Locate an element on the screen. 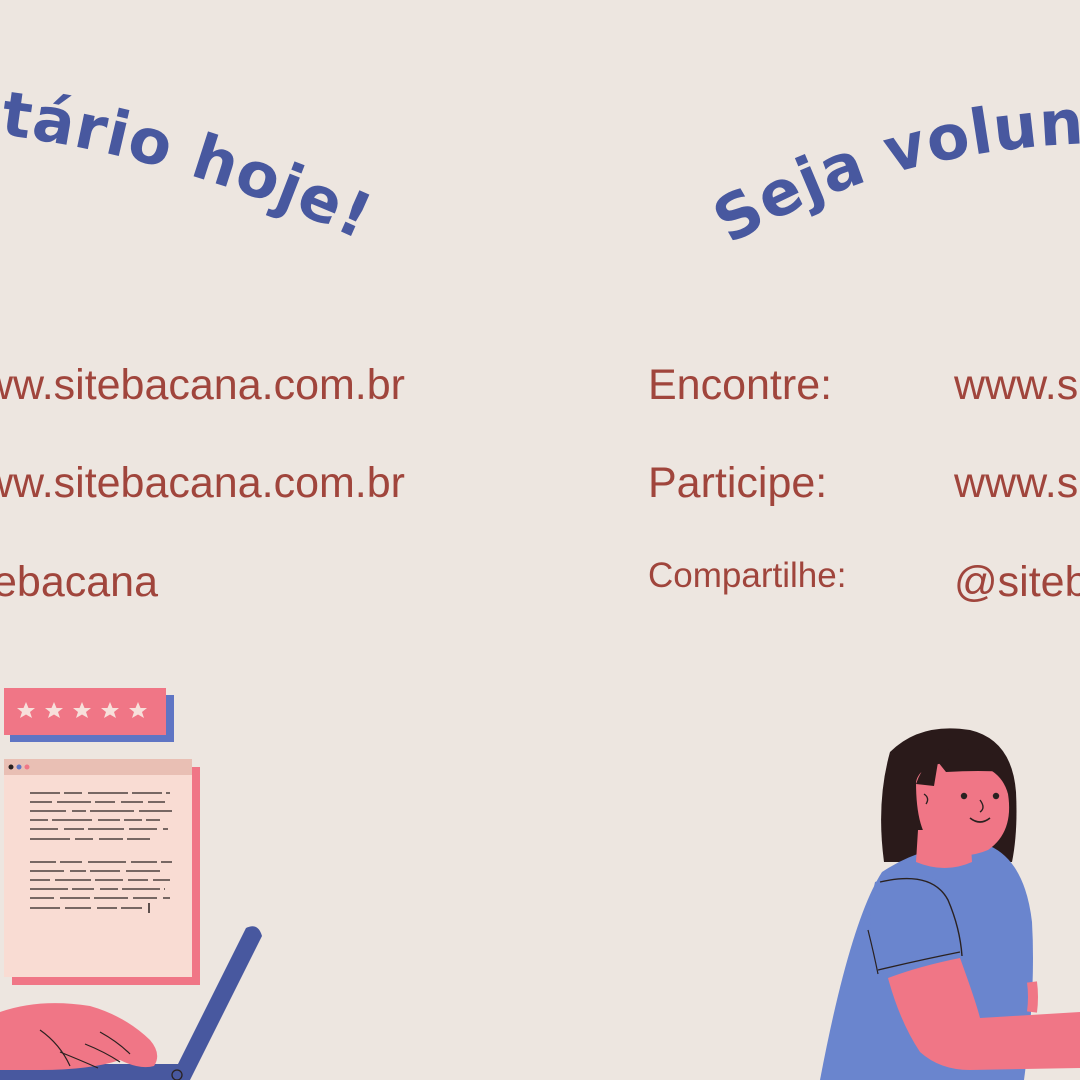 Image resolution: width=1080 pixels, height=1080 pixels. right-row-value-2: www.sitebacana.com.br is located at coordinates (1017, 483).